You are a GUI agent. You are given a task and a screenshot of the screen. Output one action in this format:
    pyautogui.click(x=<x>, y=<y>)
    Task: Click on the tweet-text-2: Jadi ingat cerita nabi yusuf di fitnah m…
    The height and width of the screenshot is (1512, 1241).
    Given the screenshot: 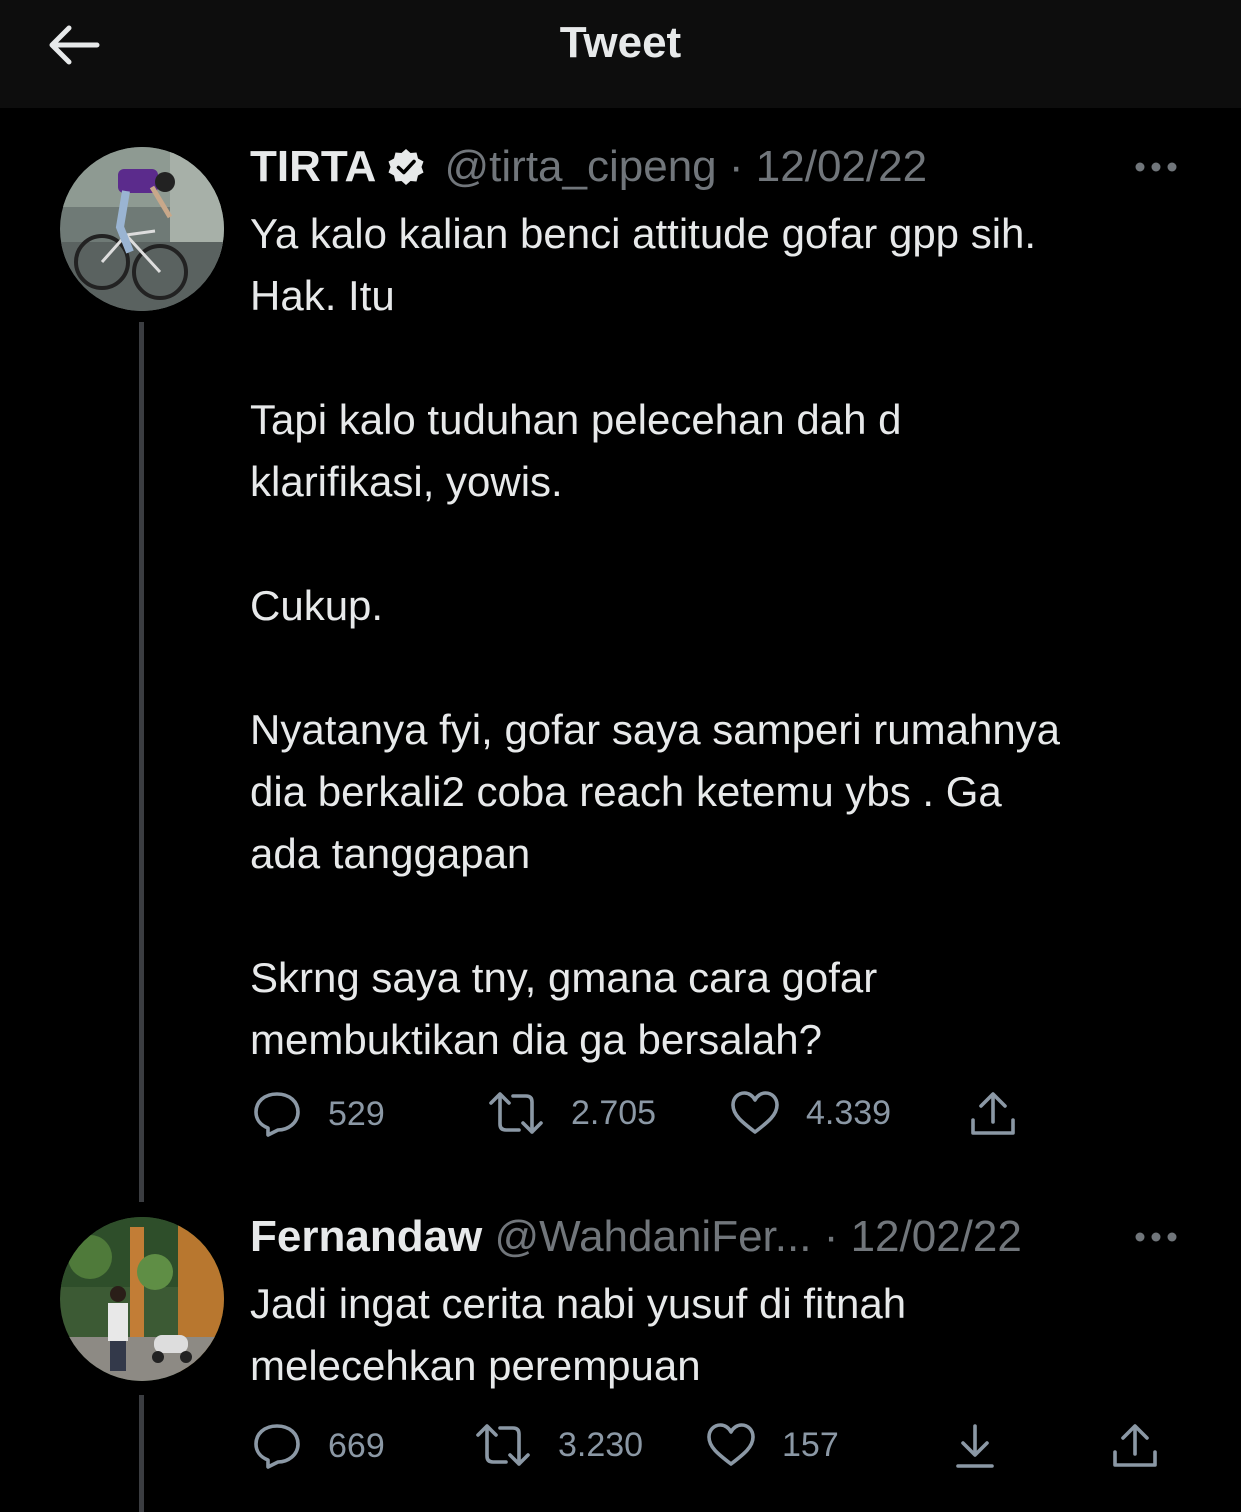 What is the action you would take?
    pyautogui.click(x=578, y=1334)
    